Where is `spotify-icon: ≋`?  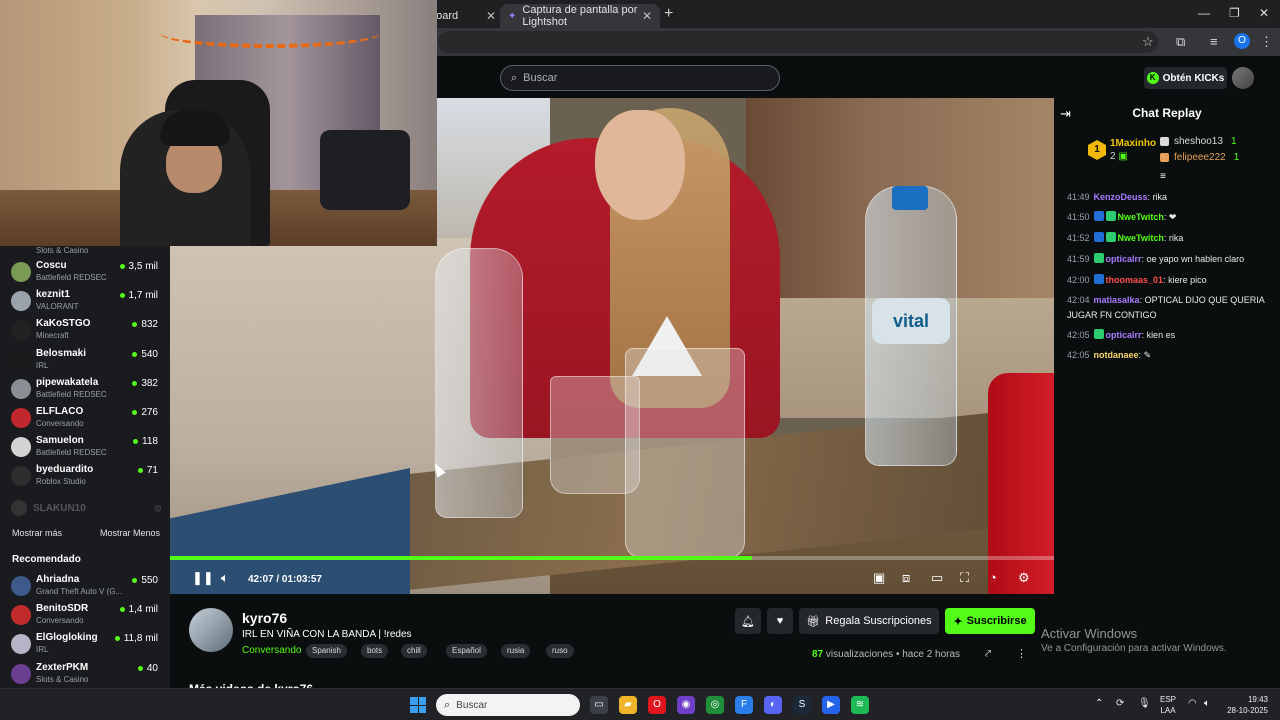 spotify-icon: ≋ is located at coordinates (860, 705).